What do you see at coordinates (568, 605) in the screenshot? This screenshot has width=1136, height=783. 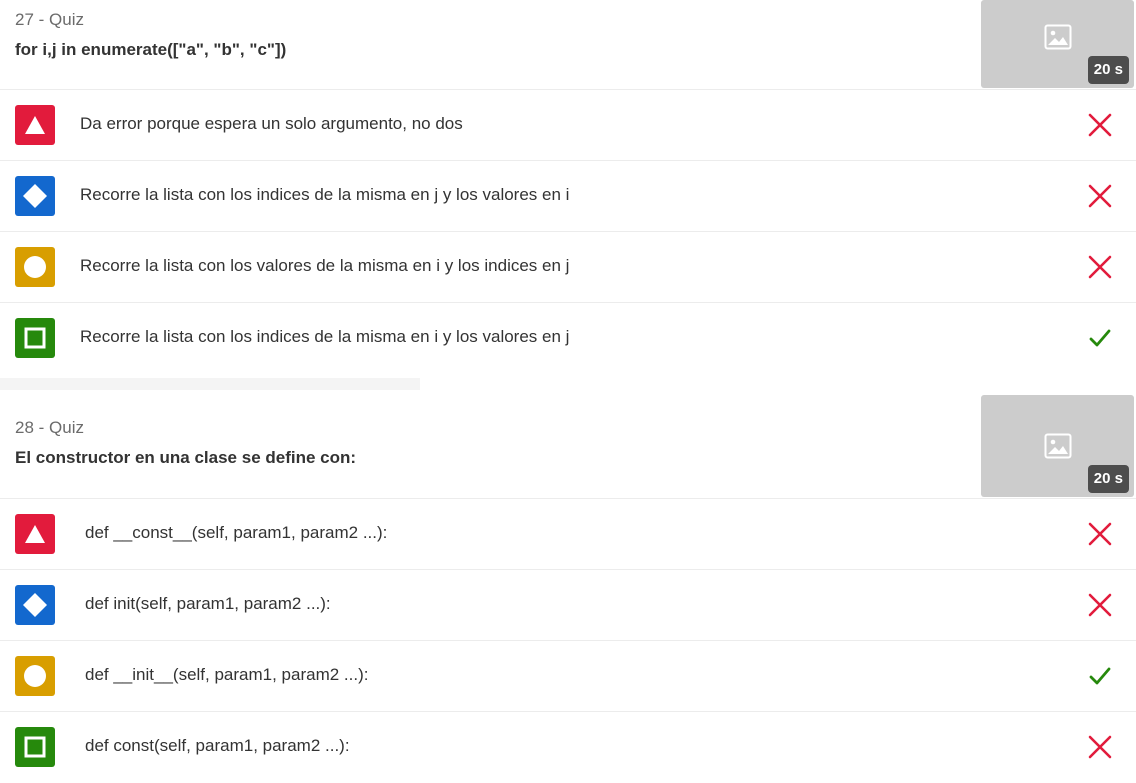 I see `answer-row: def init(self, param1, param2 ...):` at bounding box center [568, 605].